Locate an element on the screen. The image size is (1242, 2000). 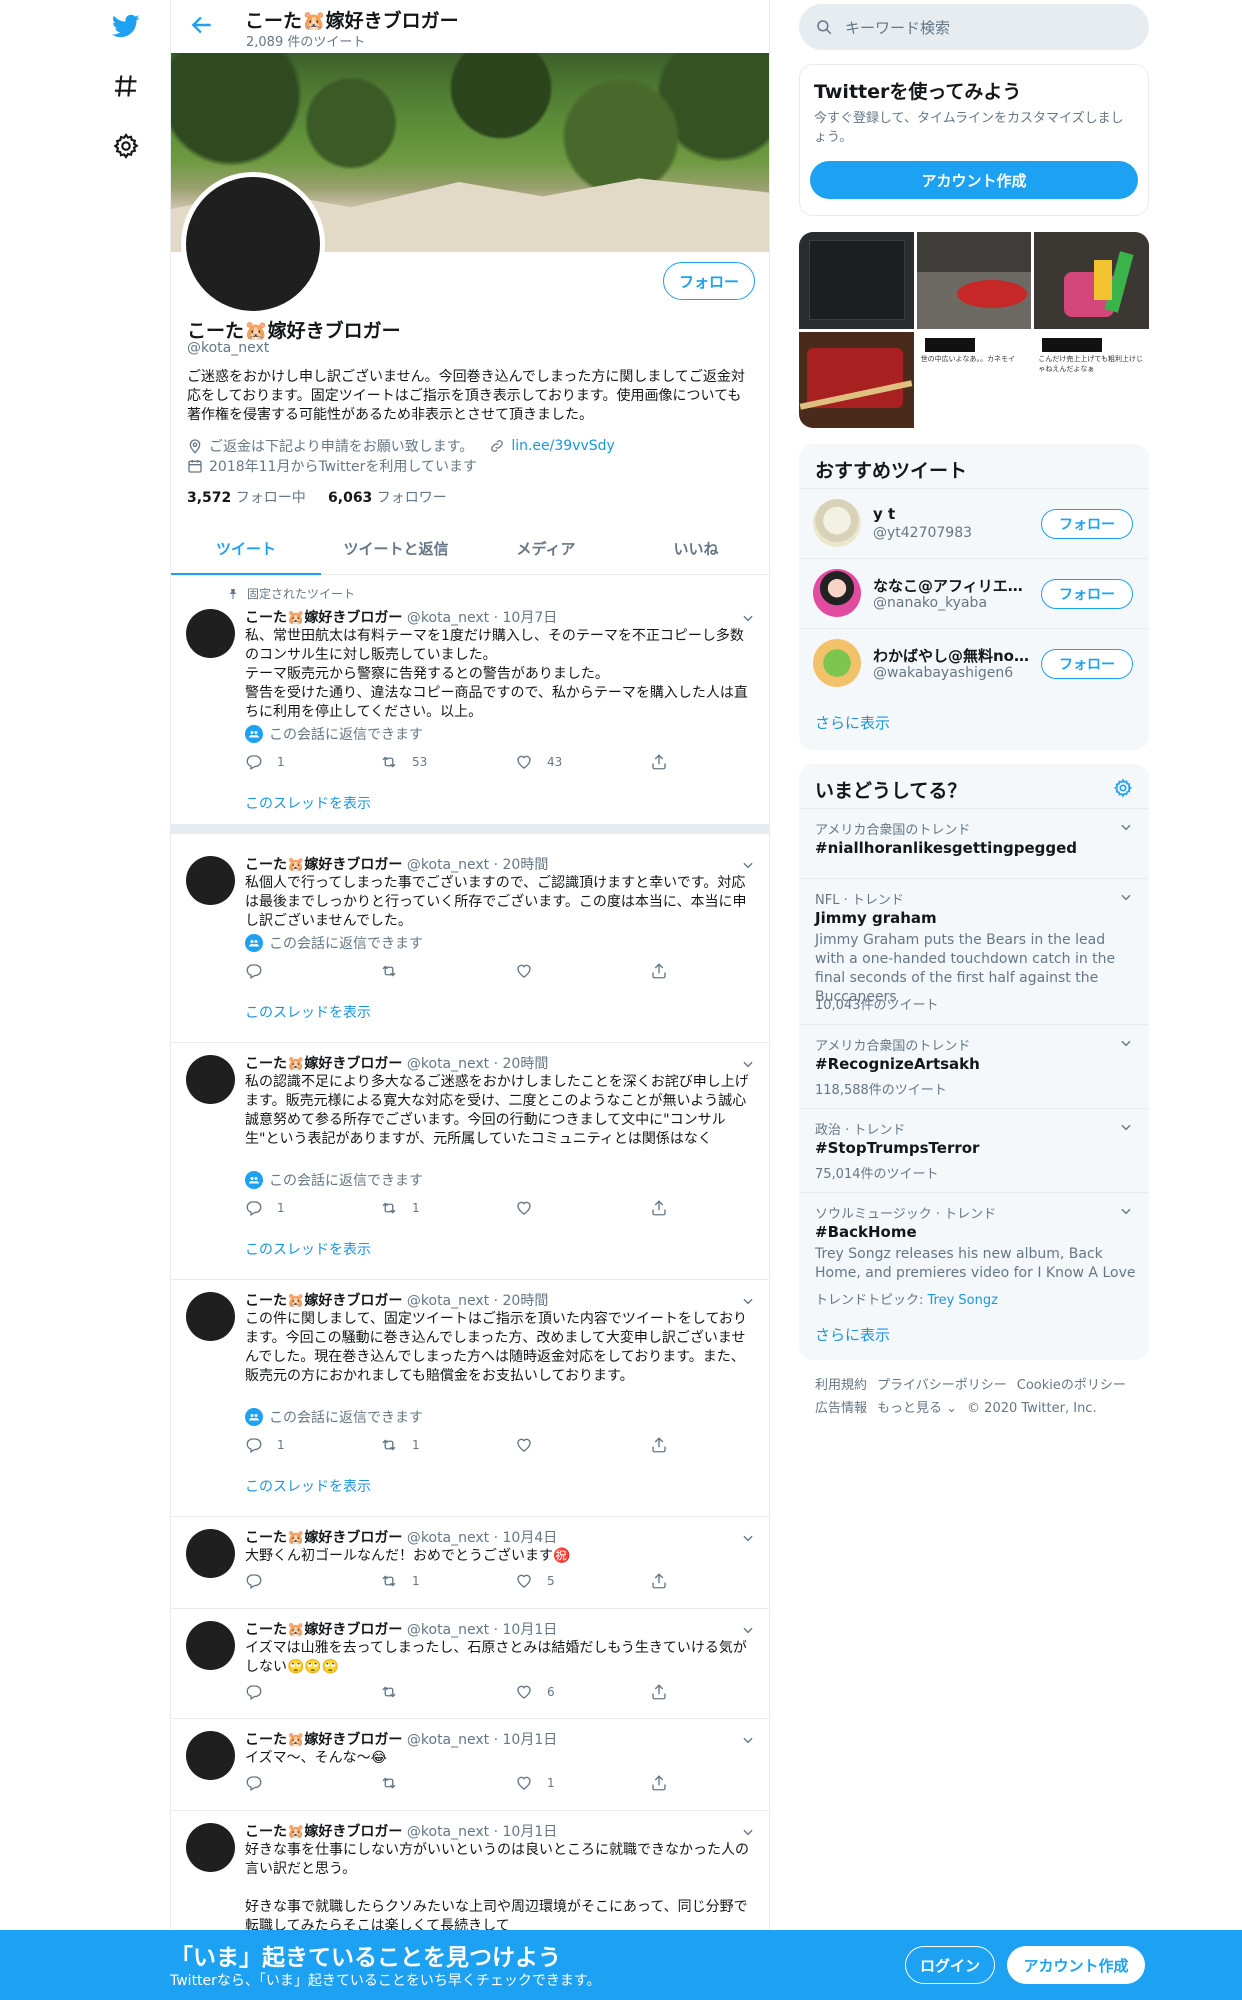
tab-tweets: ツイート is located at coordinates (246, 548).